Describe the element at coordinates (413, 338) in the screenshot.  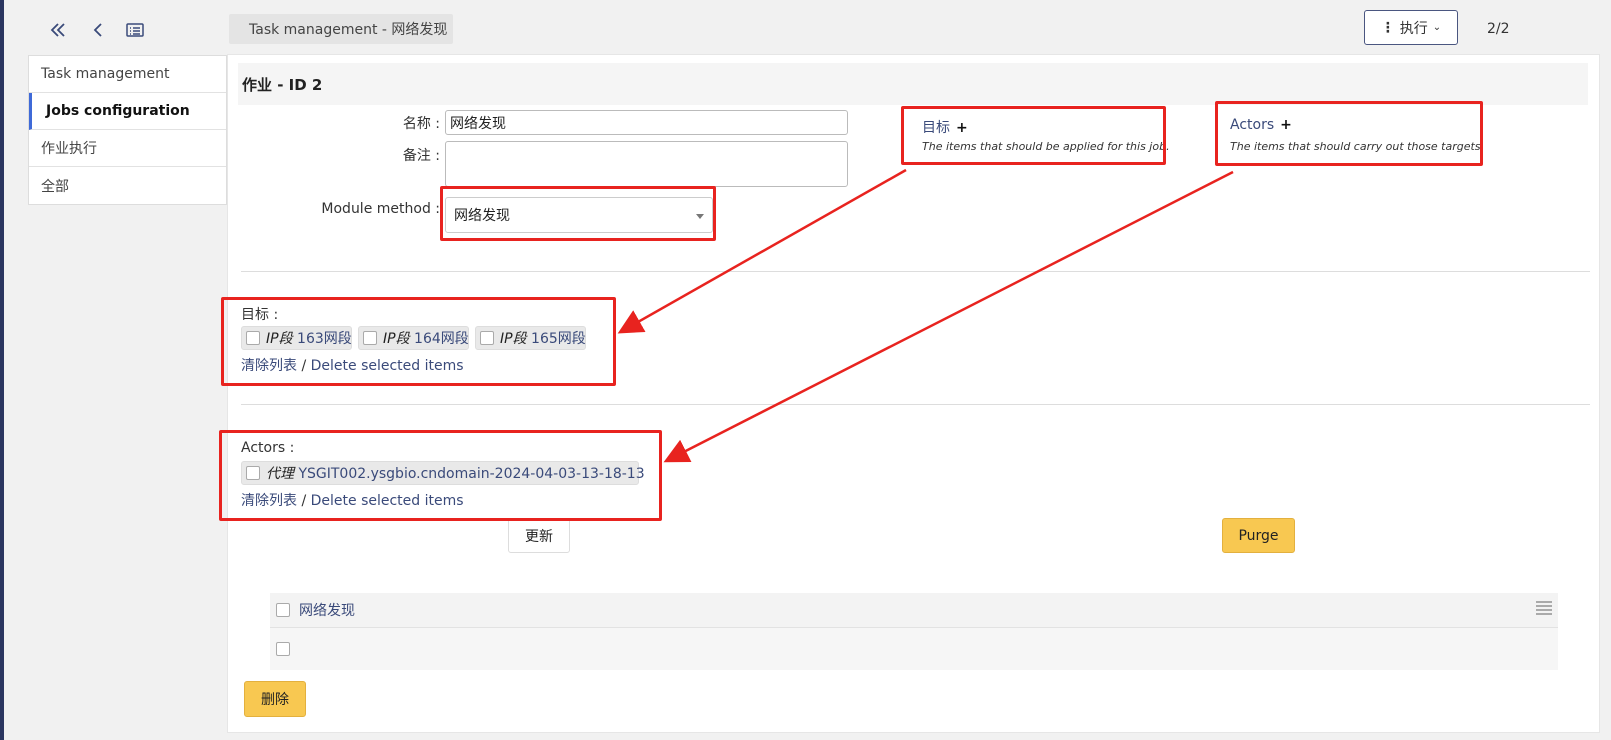
I see `target-chip: IP段 164网段` at that location.